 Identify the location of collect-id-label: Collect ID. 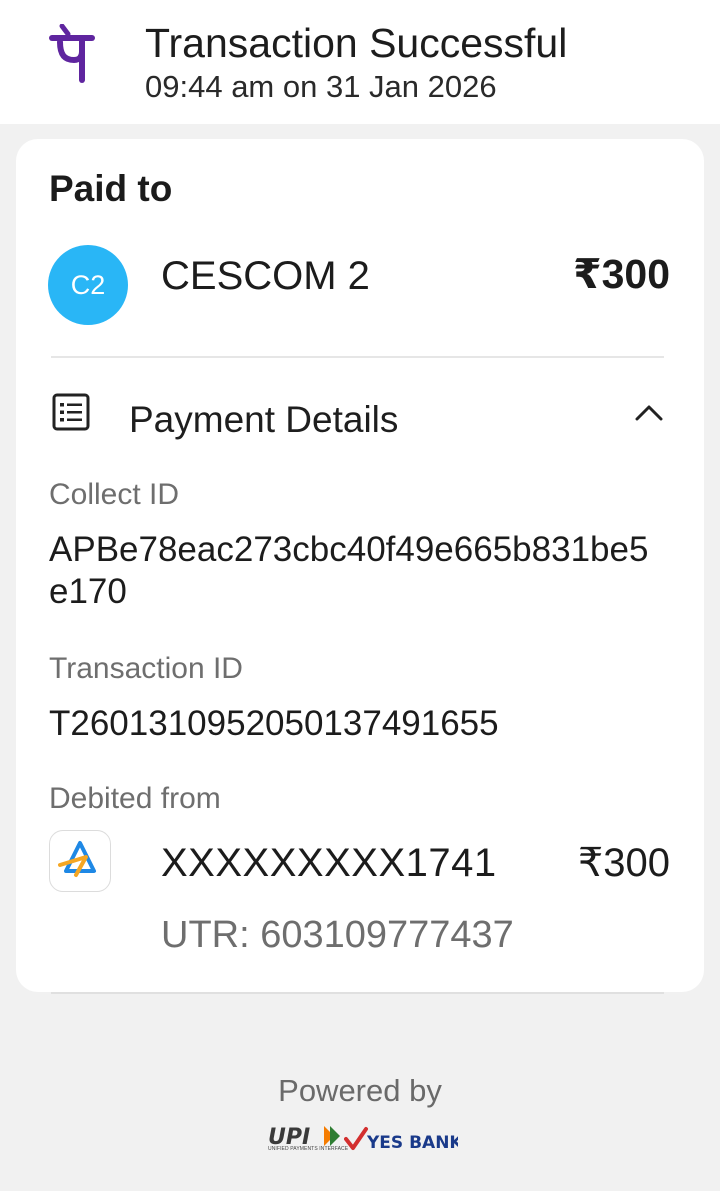
(114, 494).